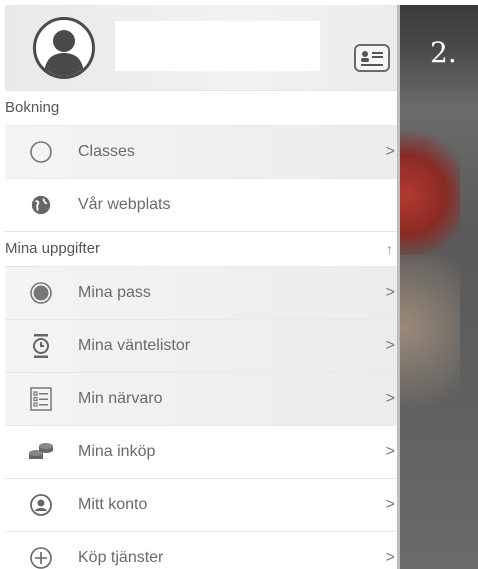 The image size is (478, 569). What do you see at coordinates (430, 195) in the screenshot?
I see `backdrop-image-red` at bounding box center [430, 195].